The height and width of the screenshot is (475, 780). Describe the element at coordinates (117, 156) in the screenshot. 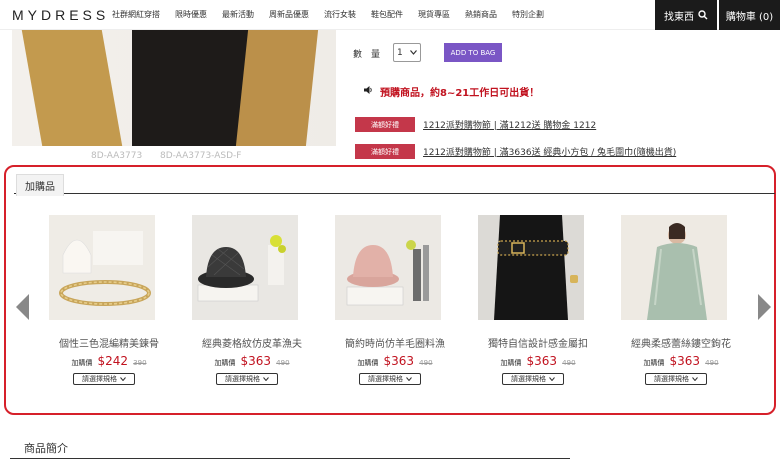

I see `product-sku: 8D-AA3773` at that location.